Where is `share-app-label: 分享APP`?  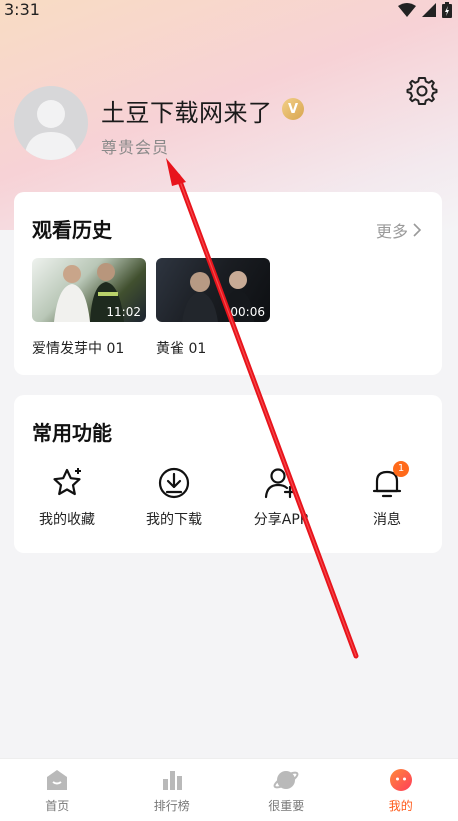 share-app-label: 分享APP is located at coordinates (281, 519).